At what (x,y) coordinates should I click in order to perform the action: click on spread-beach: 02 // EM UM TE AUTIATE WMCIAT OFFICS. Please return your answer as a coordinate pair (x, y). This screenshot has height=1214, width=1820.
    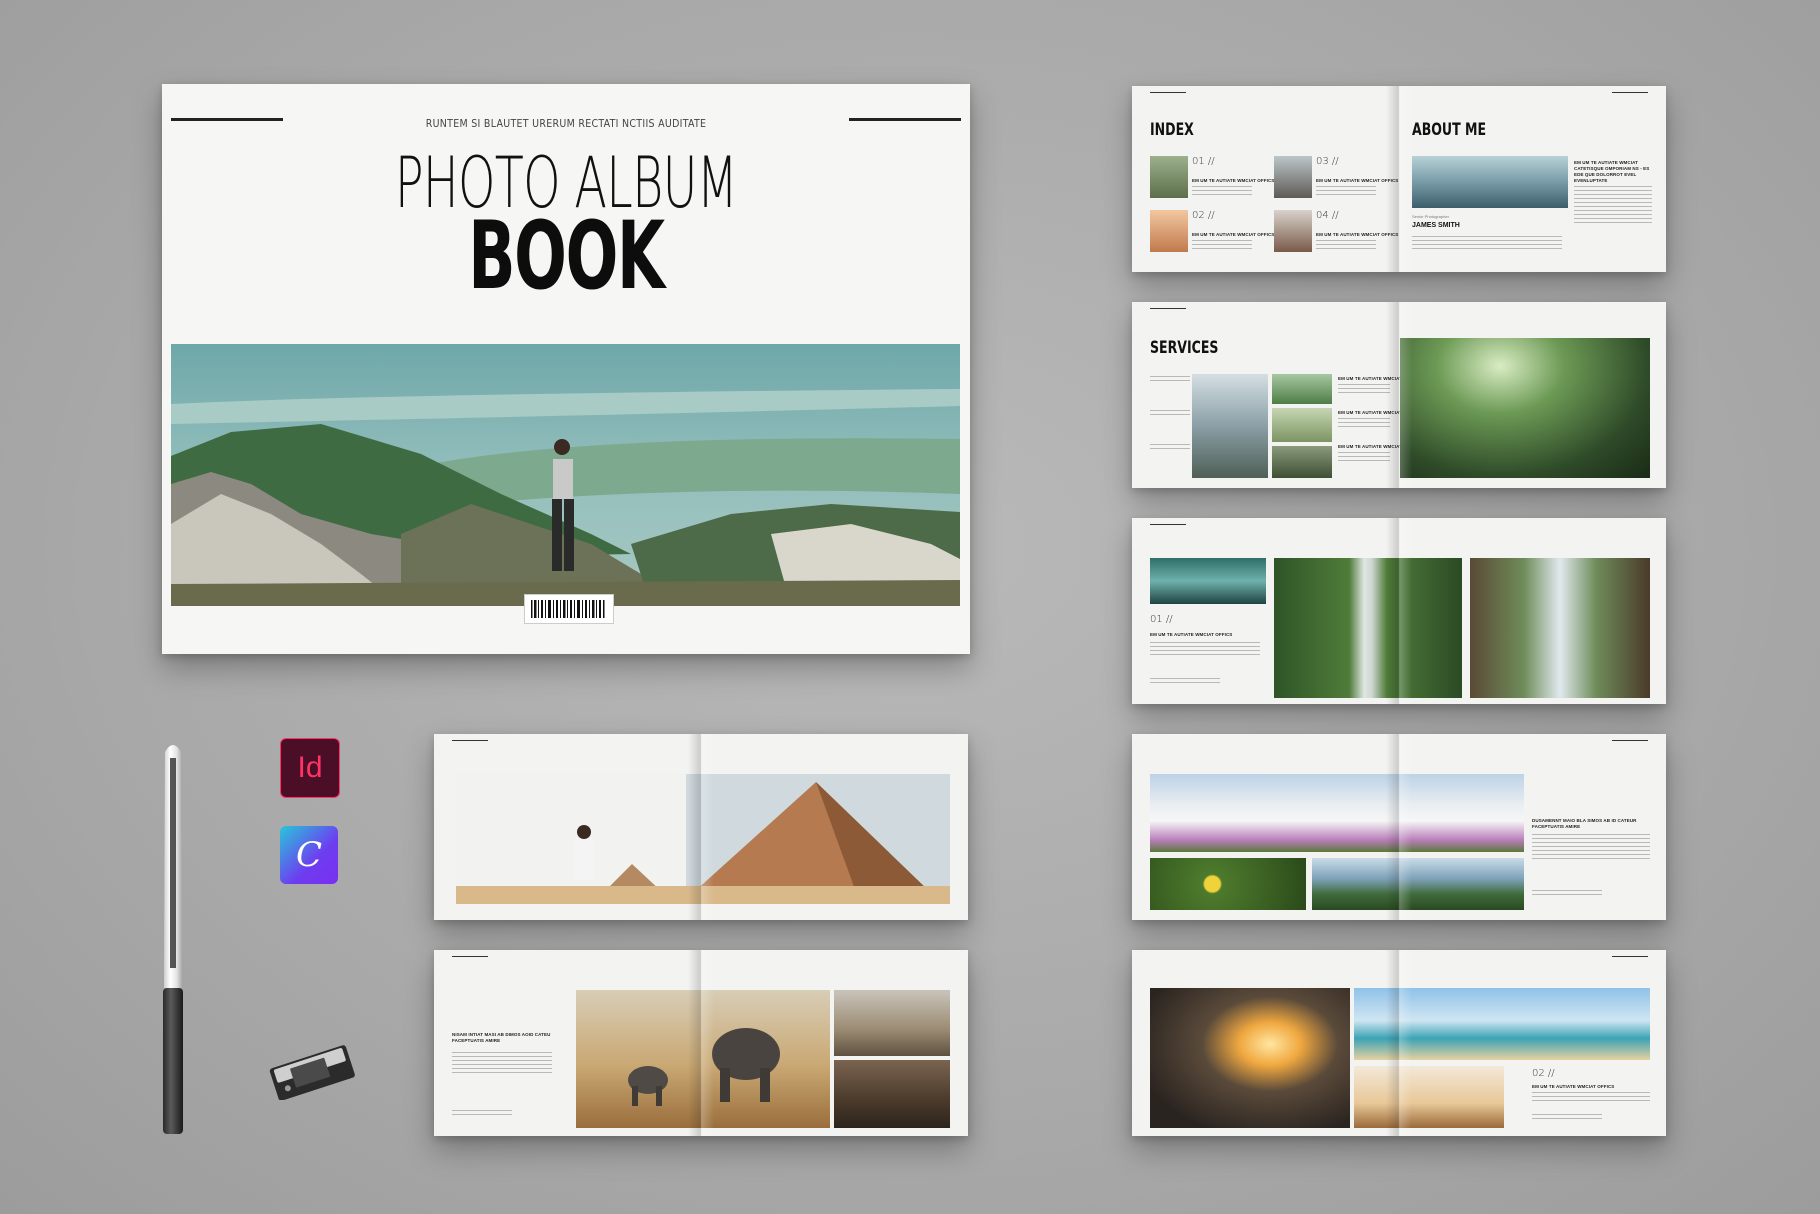
    Looking at the image, I should click on (1399, 1043).